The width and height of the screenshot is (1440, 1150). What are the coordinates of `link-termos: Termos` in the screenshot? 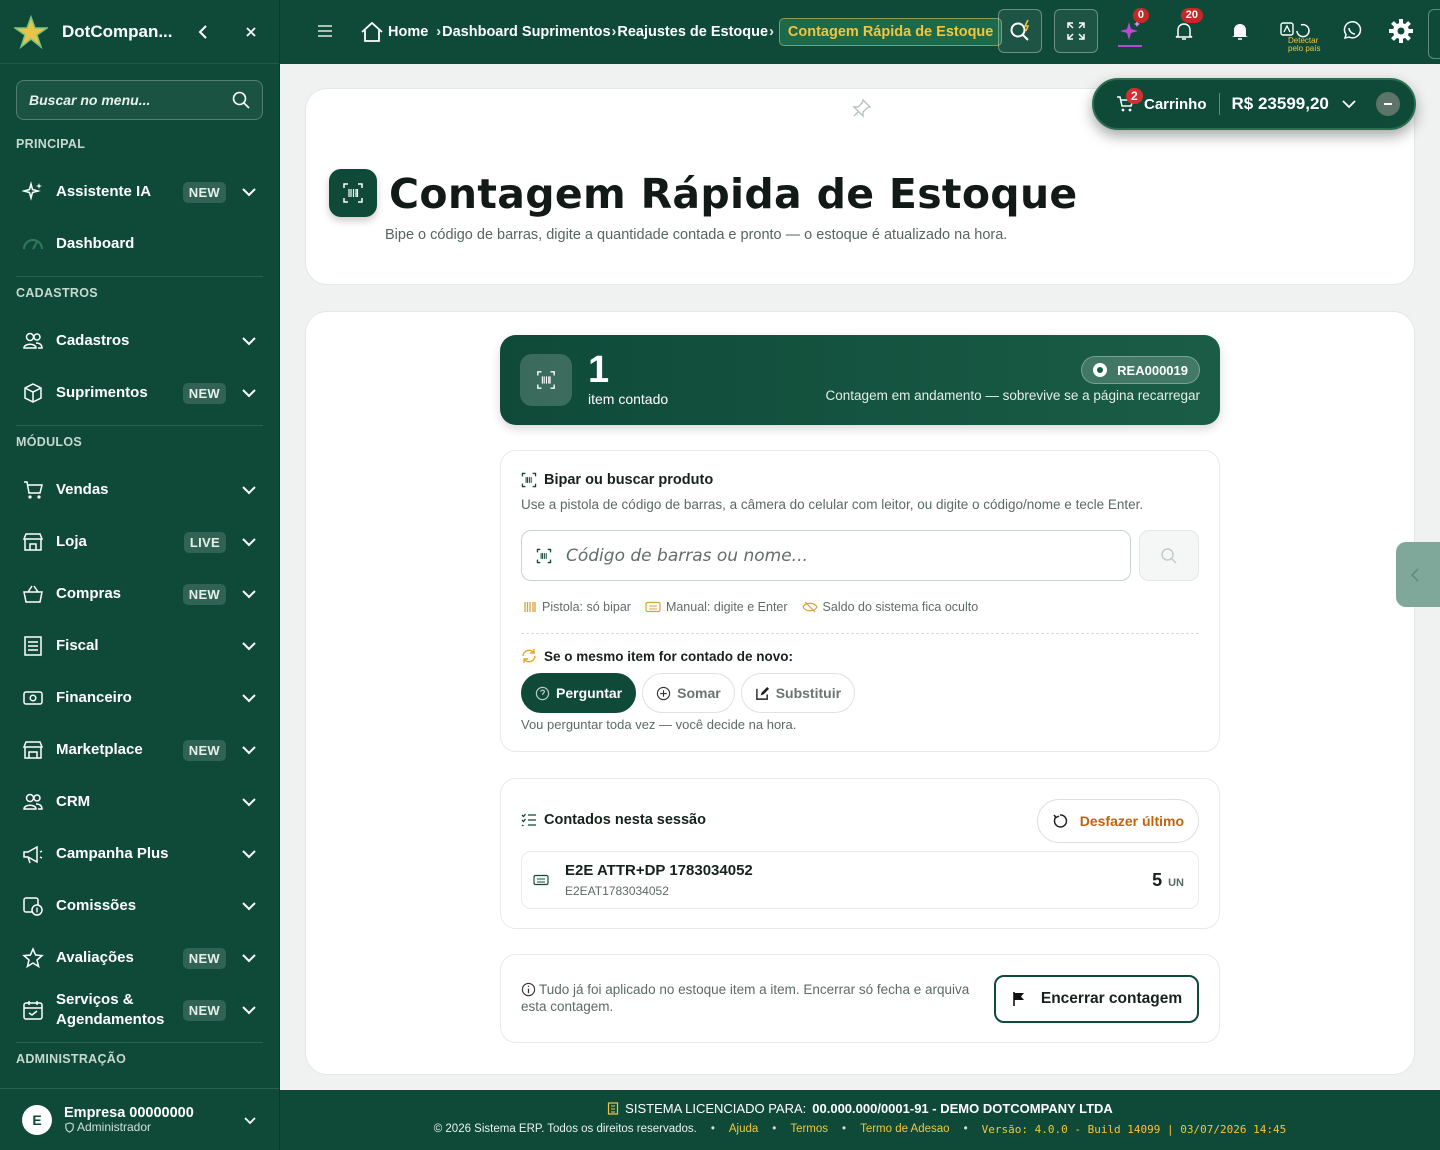 It's located at (809, 1129).